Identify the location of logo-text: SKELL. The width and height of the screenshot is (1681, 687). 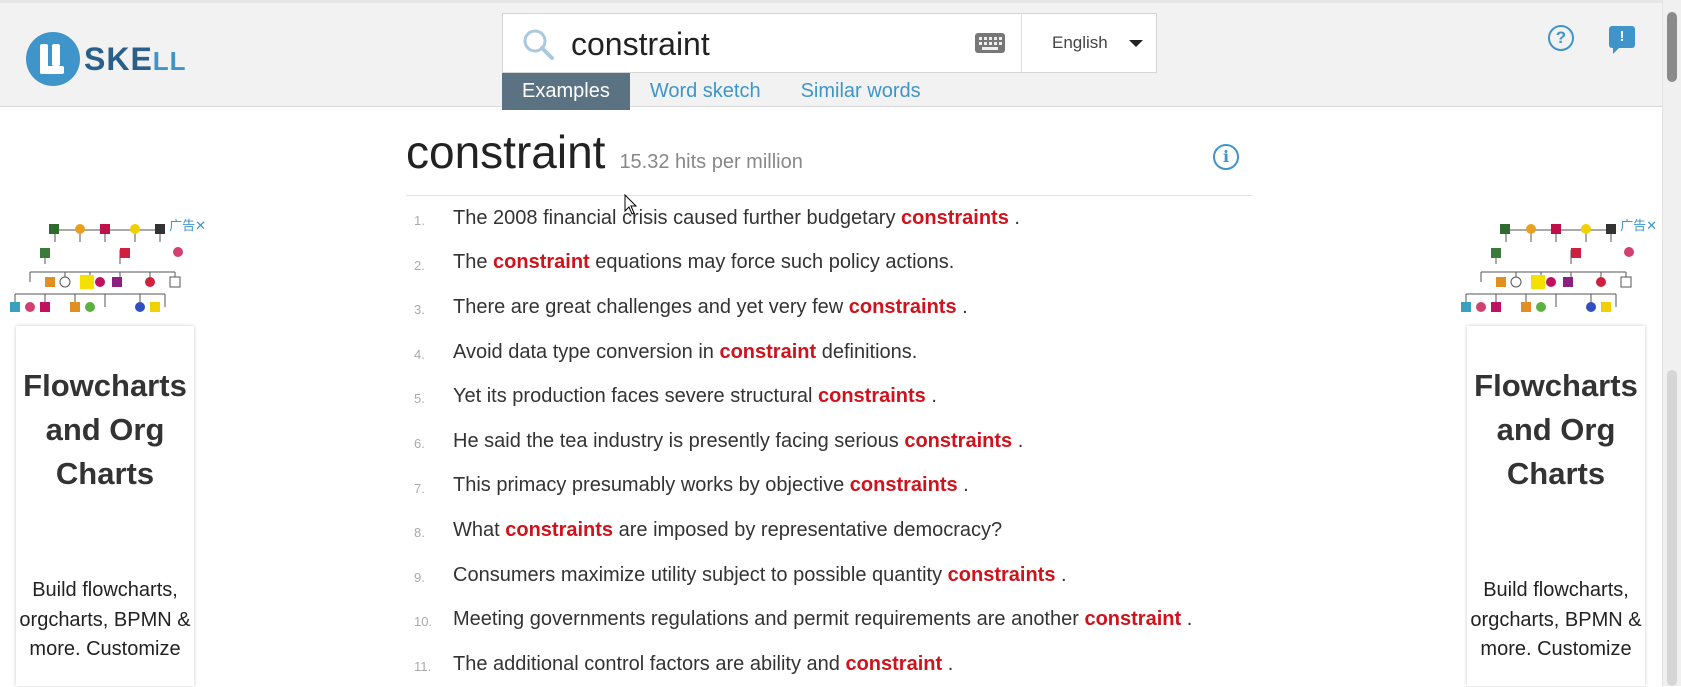
(135, 58).